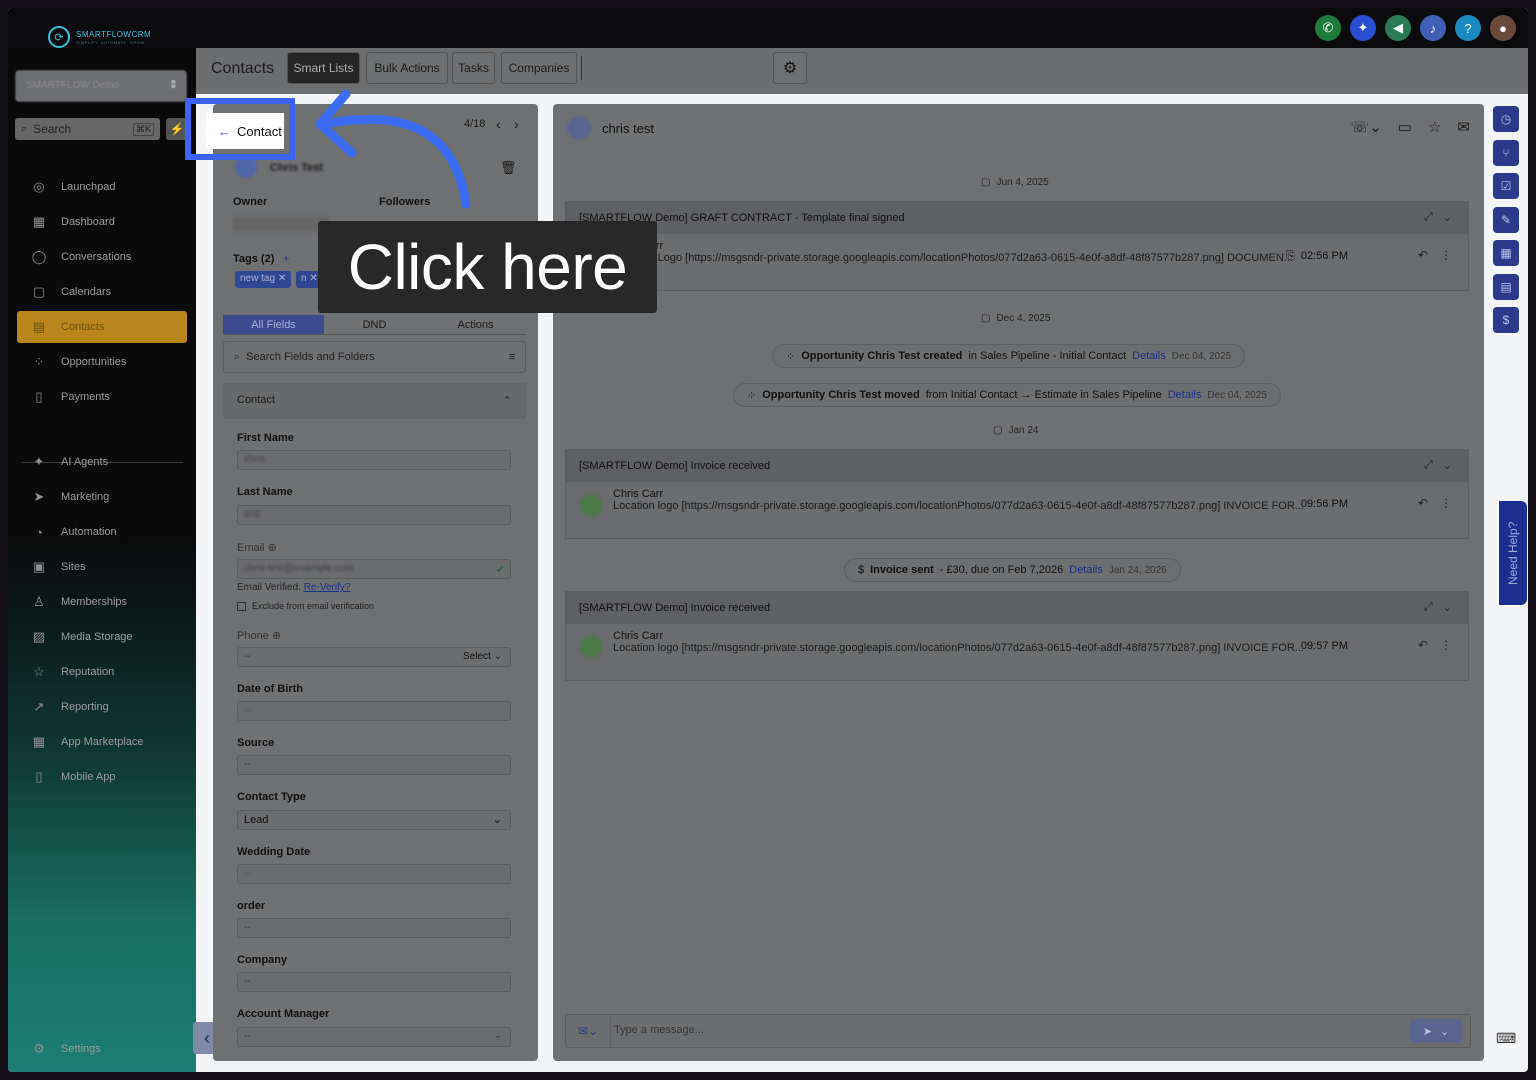  Describe the element at coordinates (102, 362) in the screenshot. I see `sidebar-item-opportunities: ⁘ Opportunities` at that location.